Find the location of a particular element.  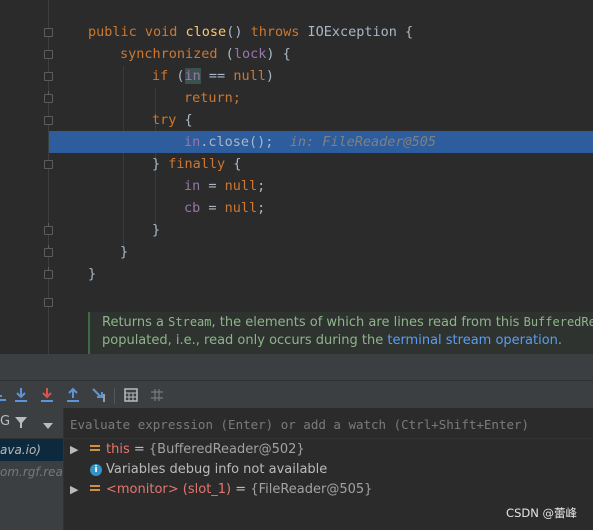

doc-link-terminal-stream-operation: terminal stream operation is located at coordinates (472, 340).